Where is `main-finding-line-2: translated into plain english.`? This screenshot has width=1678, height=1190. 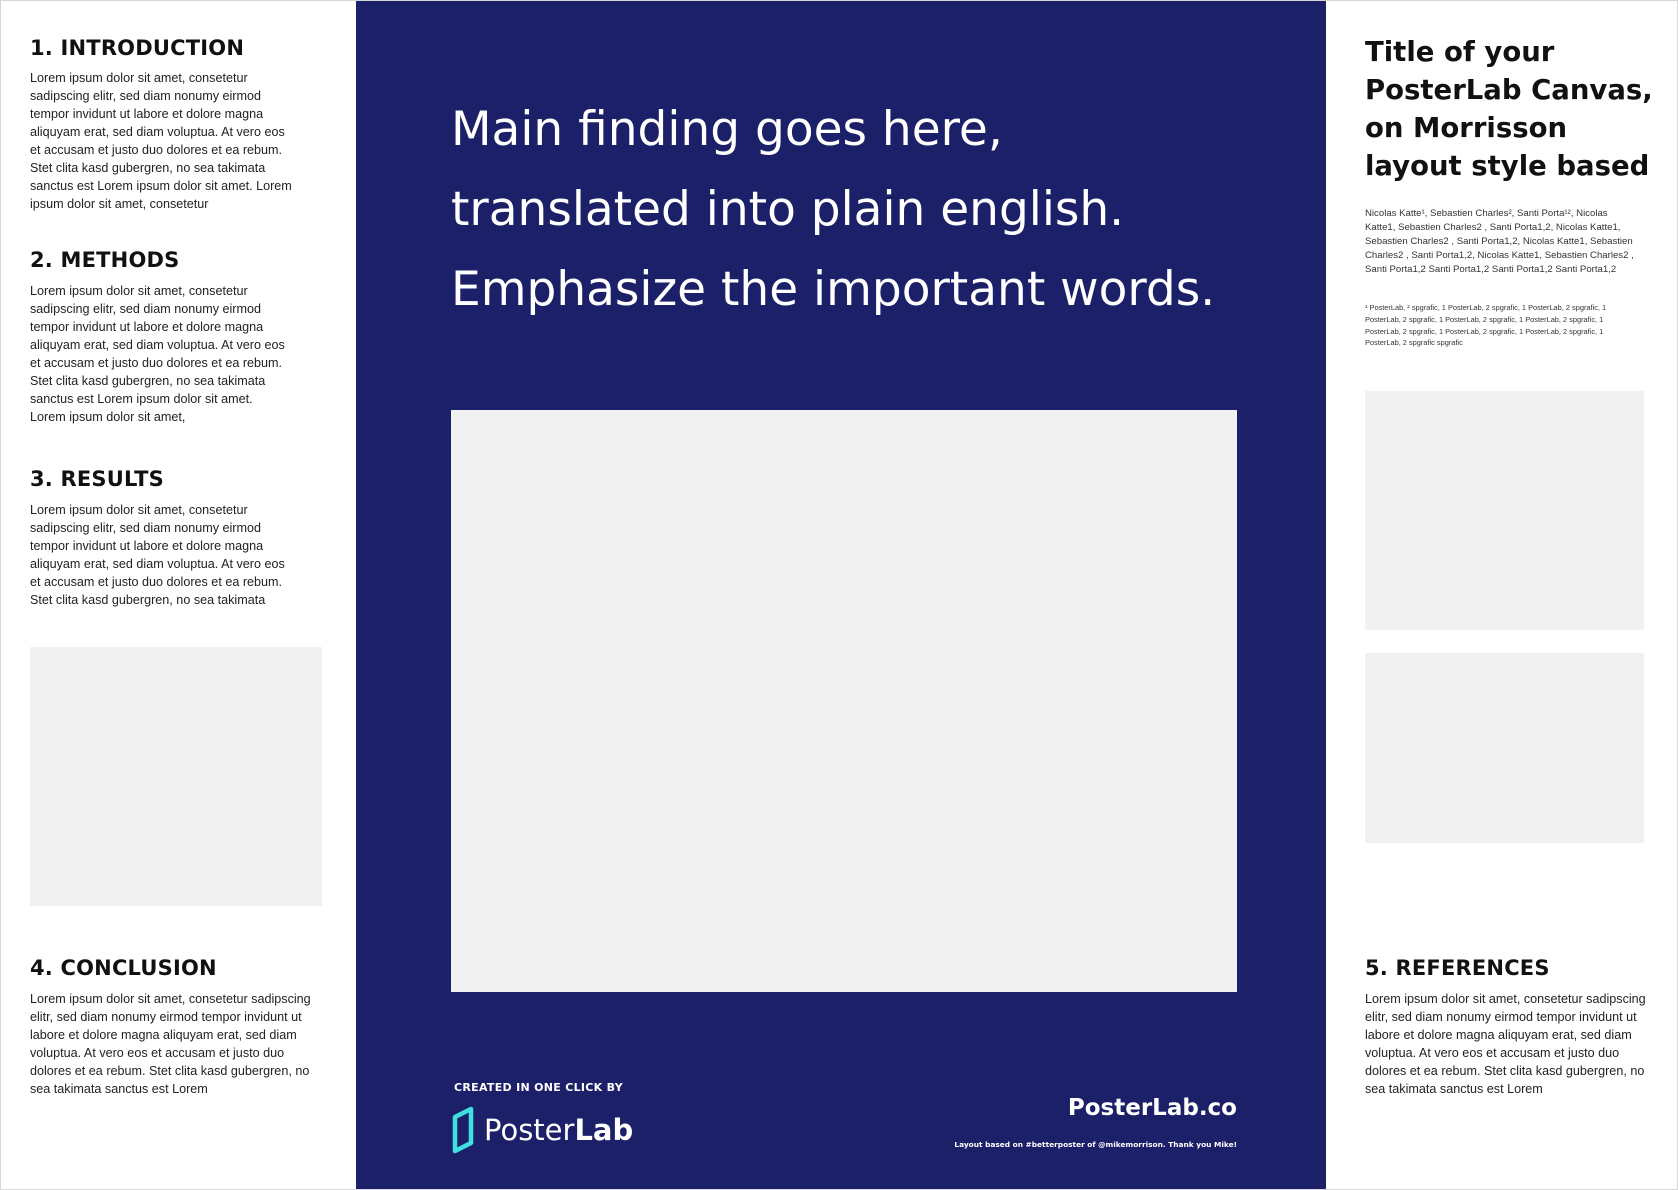 main-finding-line-2: translated into plain english. is located at coordinates (788, 209).